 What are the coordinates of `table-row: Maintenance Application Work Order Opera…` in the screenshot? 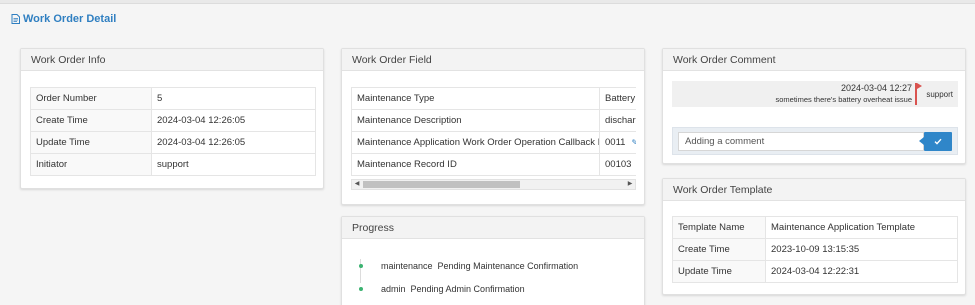 It's located at (493, 142).